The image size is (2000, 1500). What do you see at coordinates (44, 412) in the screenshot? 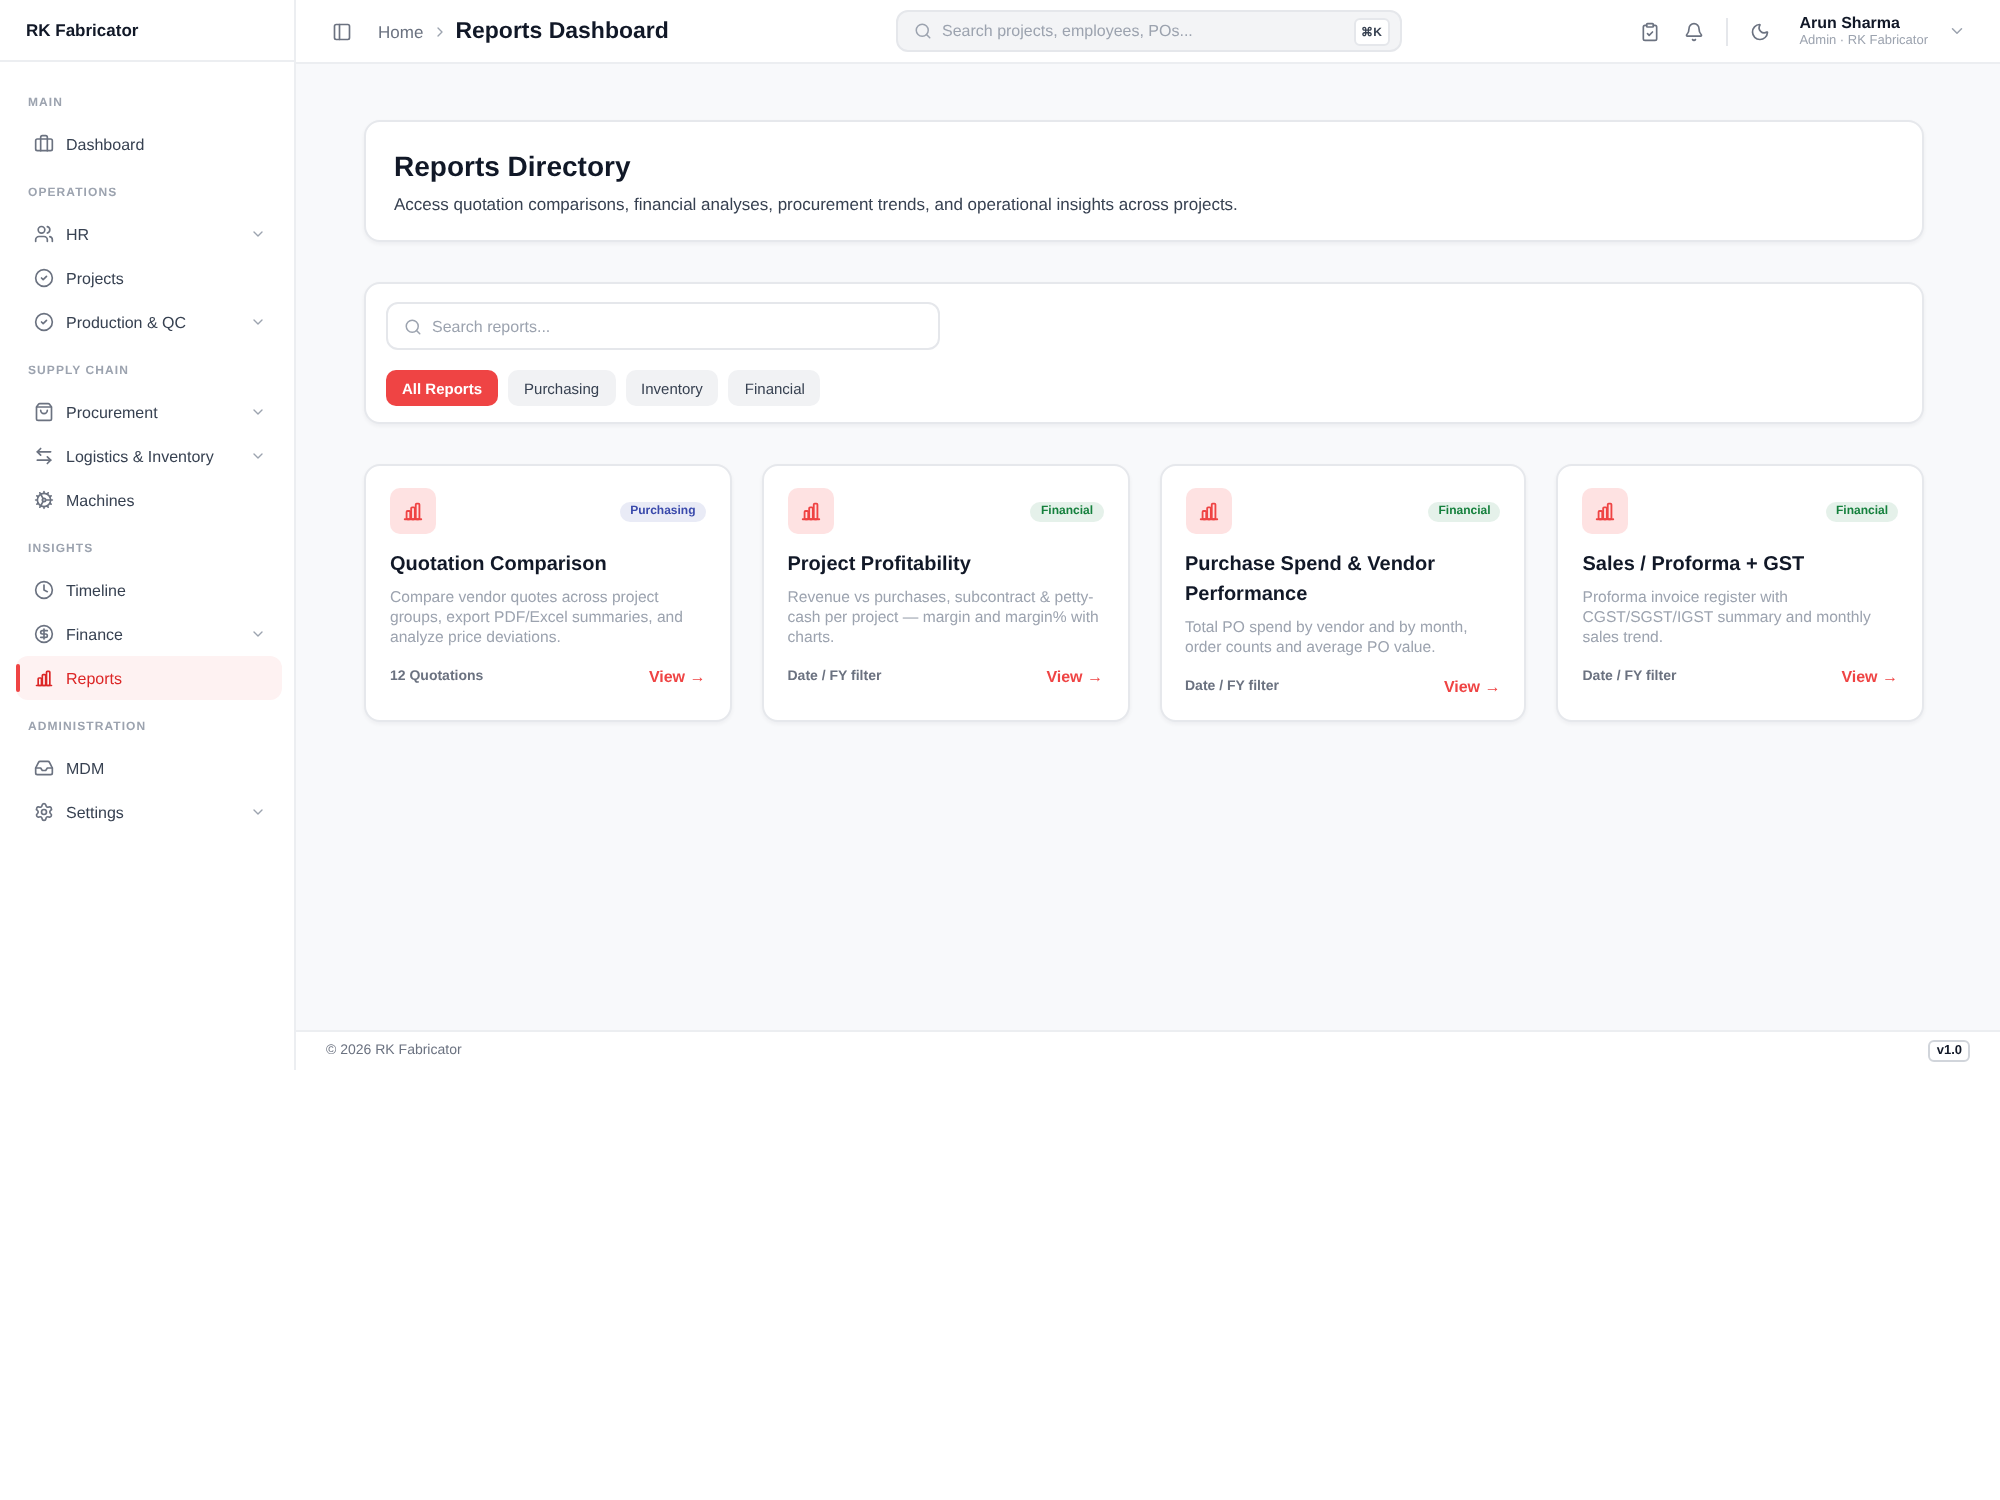
I see `shopping-bag-icon` at bounding box center [44, 412].